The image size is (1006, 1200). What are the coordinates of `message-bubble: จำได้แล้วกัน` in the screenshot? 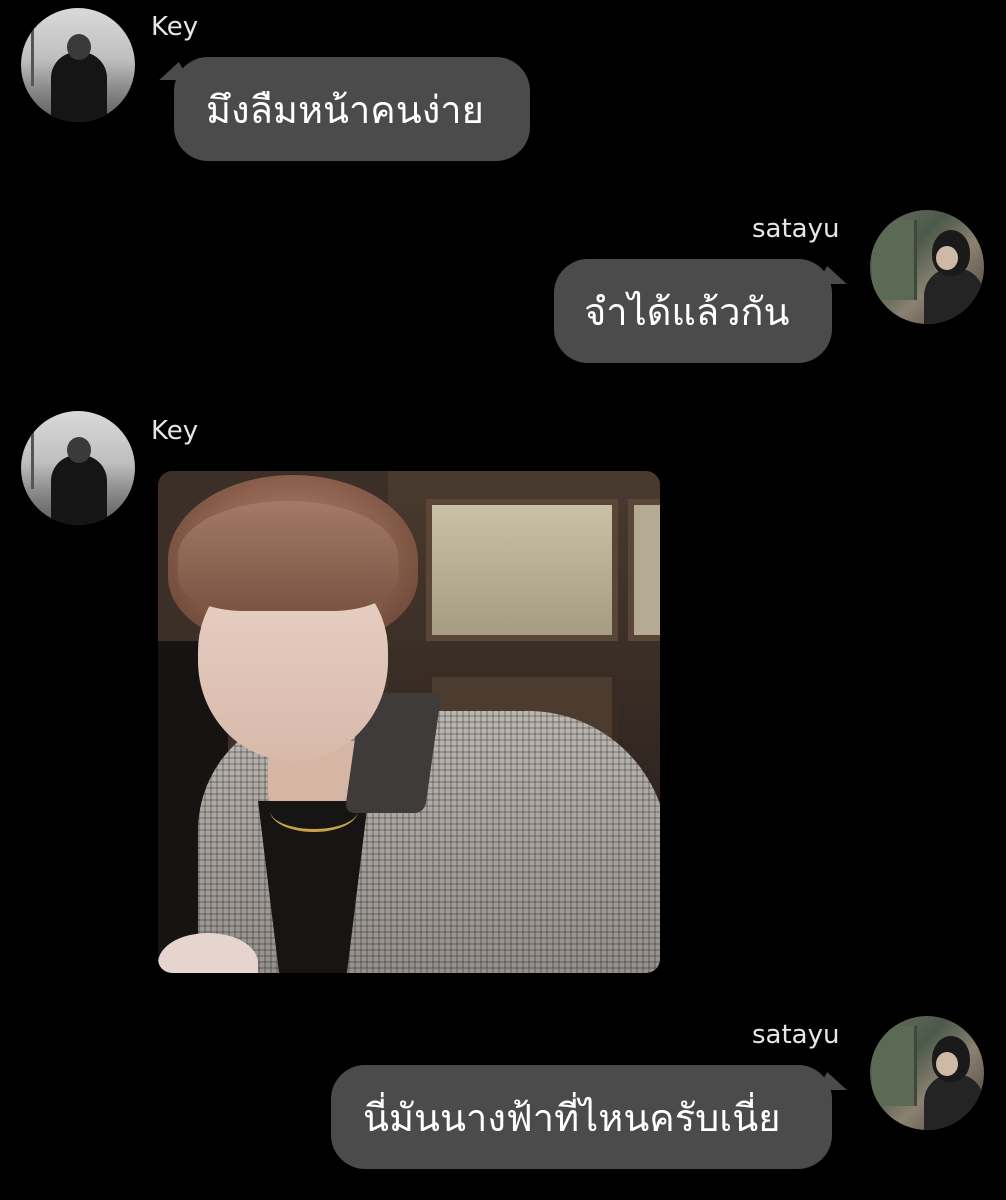 It's located at (693, 311).